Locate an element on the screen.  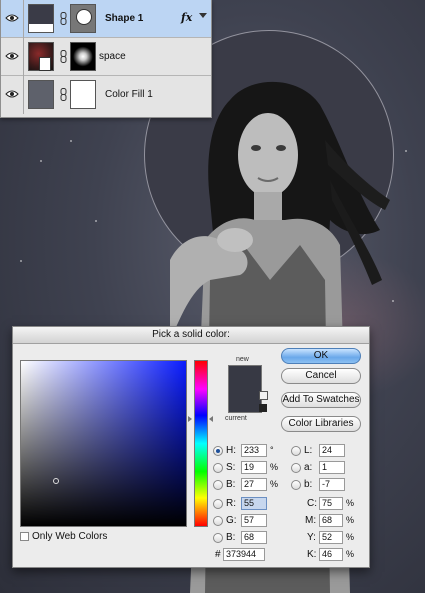
expand-arrow-icon is located at coordinates (203, 15).